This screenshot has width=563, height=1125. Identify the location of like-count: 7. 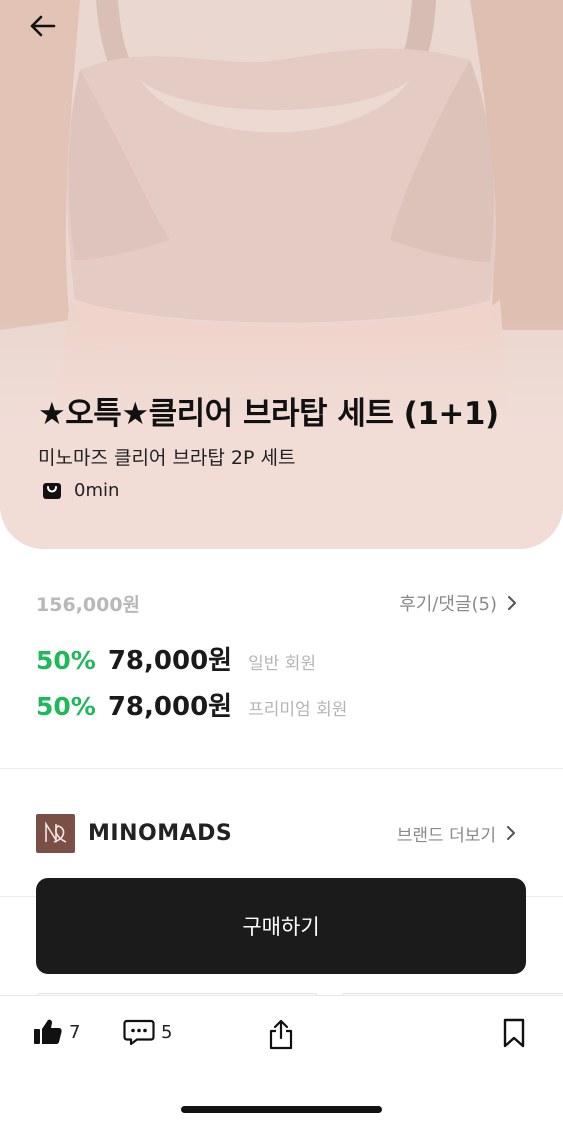
(75, 1032).